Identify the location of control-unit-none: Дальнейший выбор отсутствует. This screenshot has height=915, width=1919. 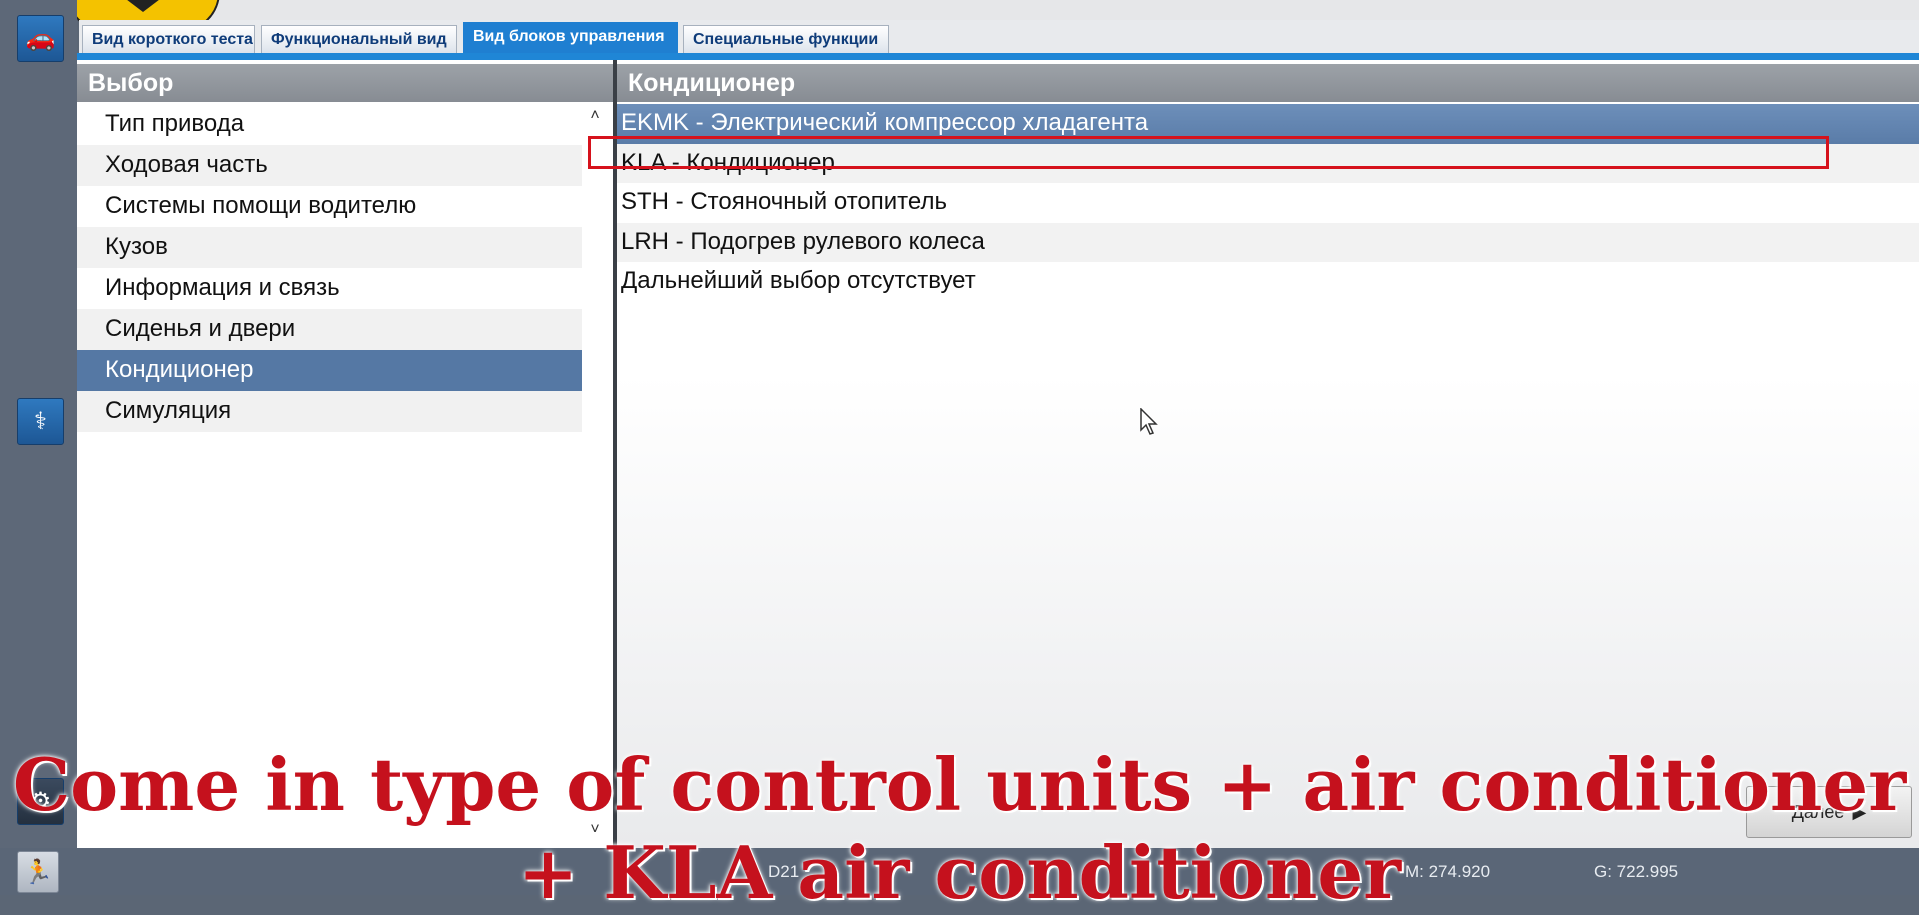
(798, 280).